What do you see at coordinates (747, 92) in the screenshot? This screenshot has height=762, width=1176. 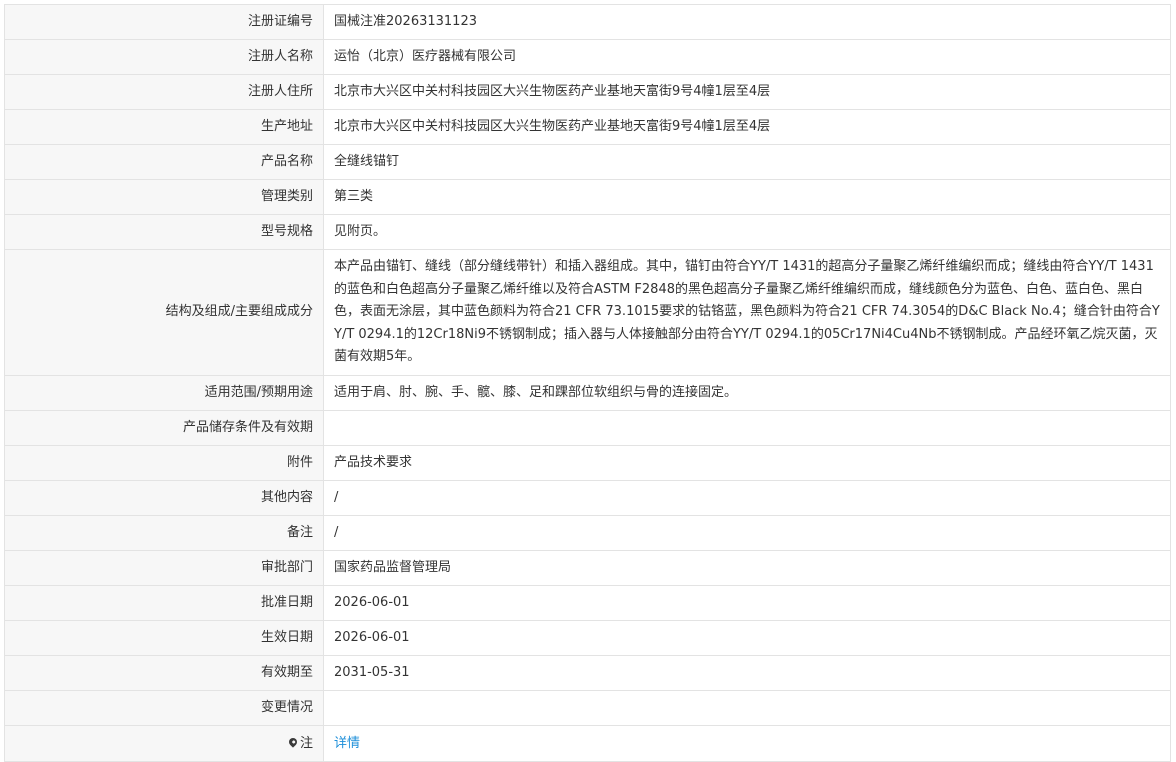 I see `field-value-registrant-address: 北京市大兴区中关村科技园区大兴生物医药产业基地天富街9号4幢1层至4层` at bounding box center [747, 92].